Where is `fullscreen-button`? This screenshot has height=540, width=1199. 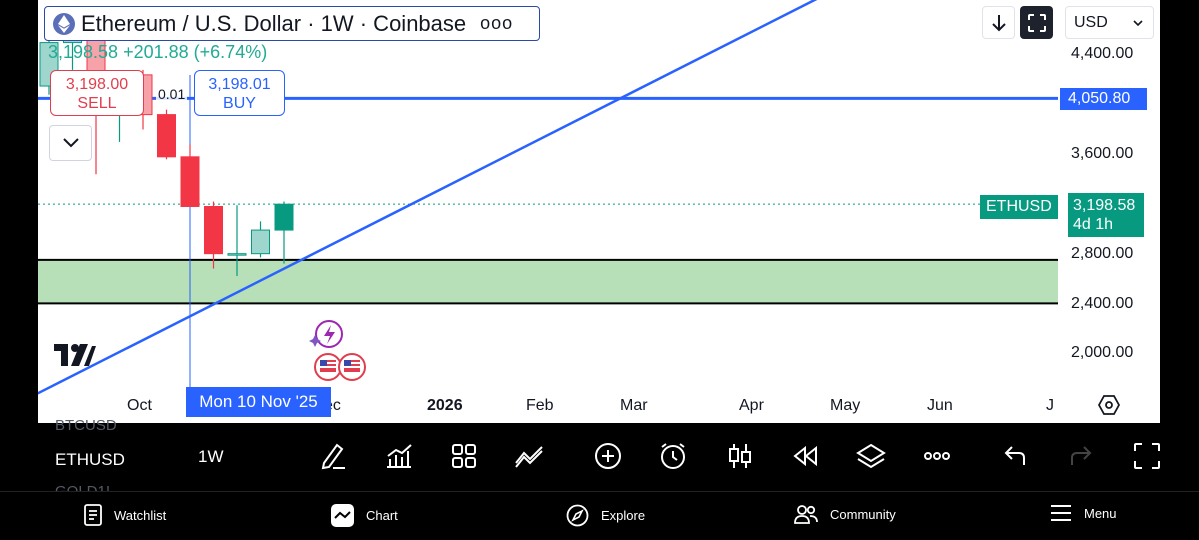
fullscreen-button is located at coordinates (1036, 22).